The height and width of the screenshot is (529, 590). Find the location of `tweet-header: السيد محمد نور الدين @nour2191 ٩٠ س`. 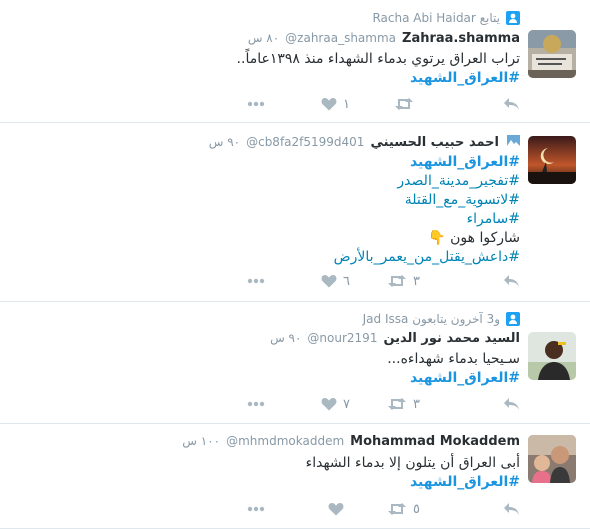

tweet-header: السيد محمد نور الدين @nour2191 ٩٠ س is located at coordinates (395, 338).